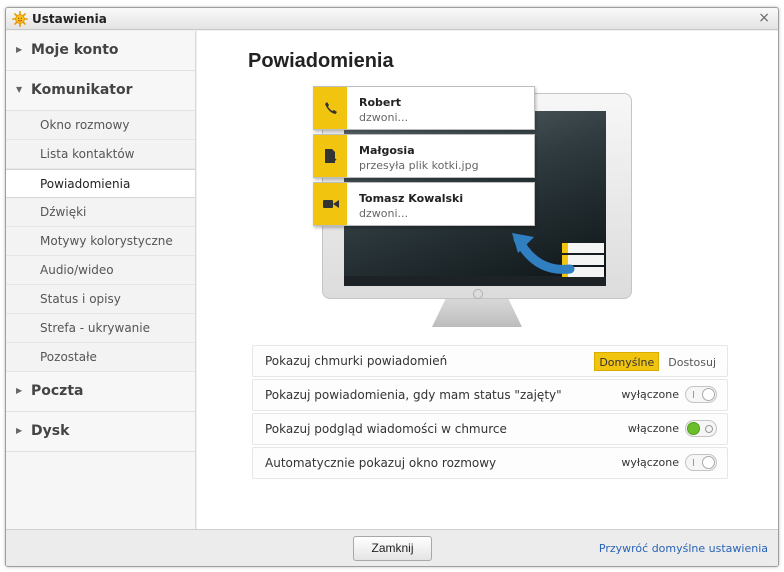 This screenshot has width=784, height=572. I want to click on sidebar-item-status: Status i opisy, so click(100, 299).